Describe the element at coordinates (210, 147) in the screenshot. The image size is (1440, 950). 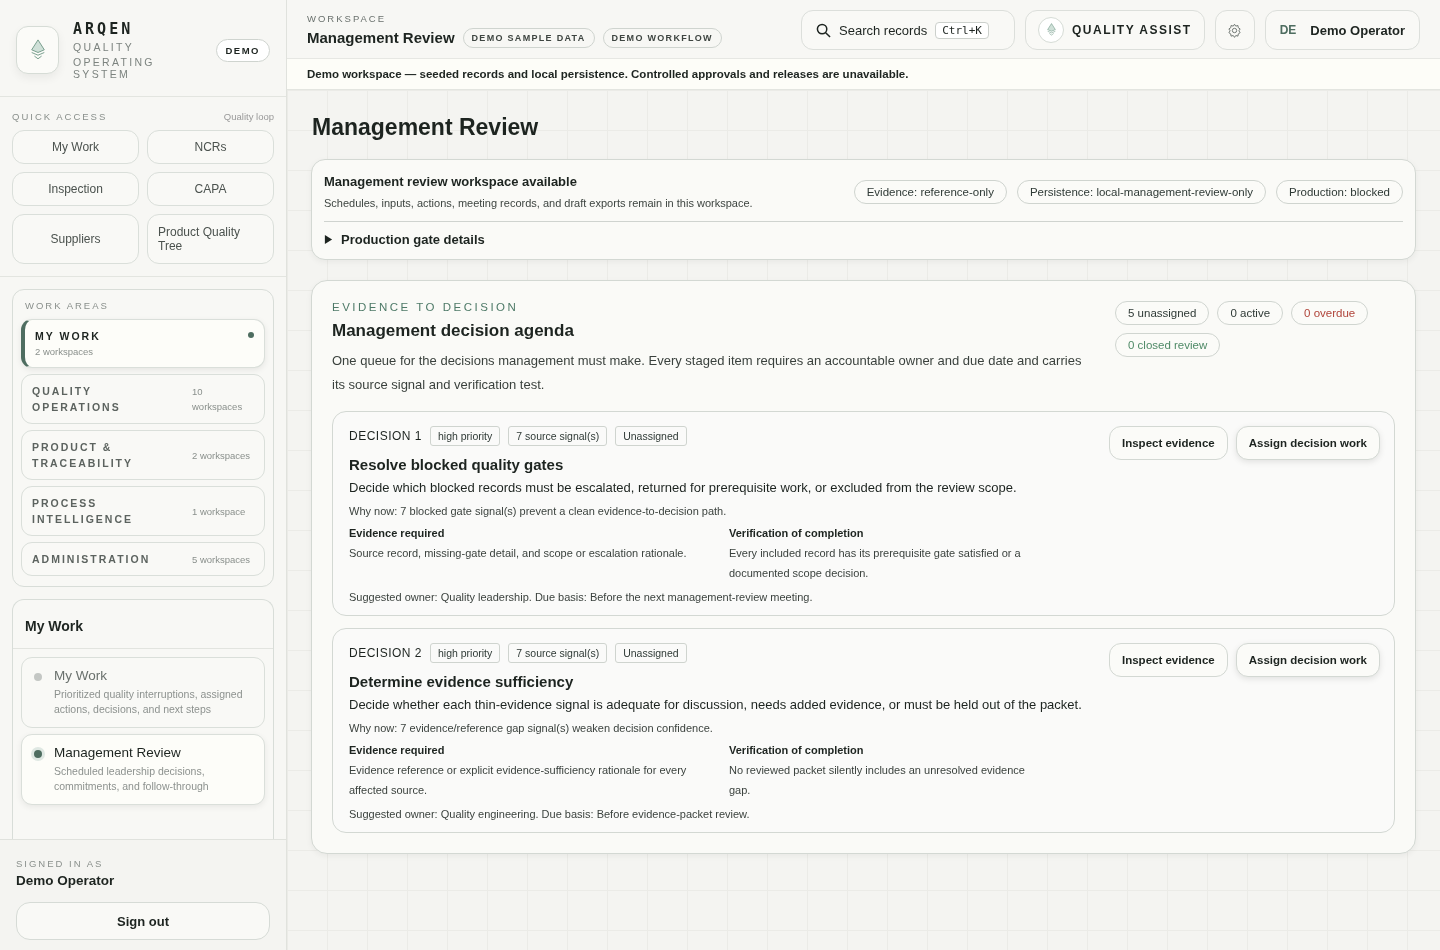
I see `quick-access-button: NCRs` at that location.